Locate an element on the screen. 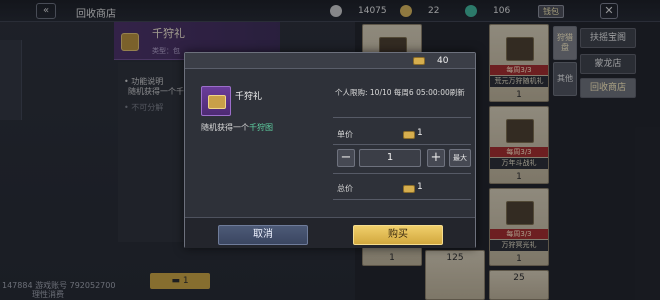 The height and width of the screenshot is (300, 660). total-price-label: 总价 is located at coordinates (345, 188).